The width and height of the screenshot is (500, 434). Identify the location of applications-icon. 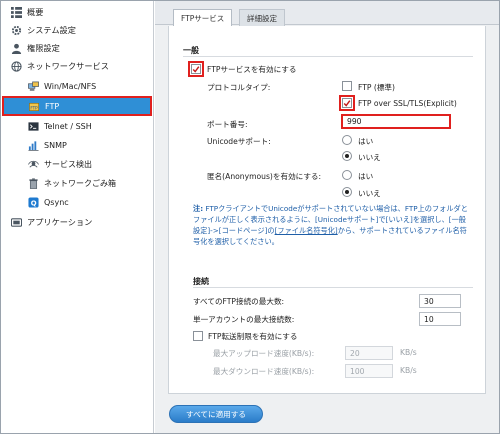
(16, 222).